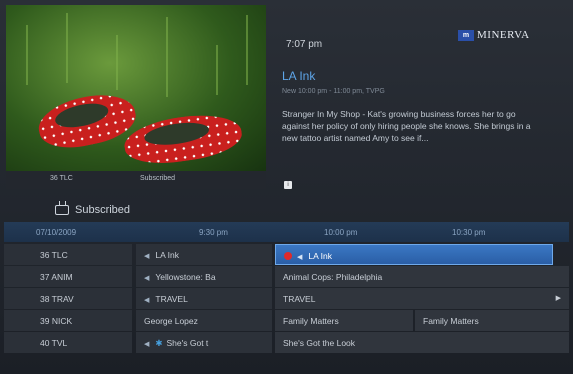  What do you see at coordinates (136, 180) in the screenshot?
I see `preview-caption: 36 TLC Subscribed` at bounding box center [136, 180].